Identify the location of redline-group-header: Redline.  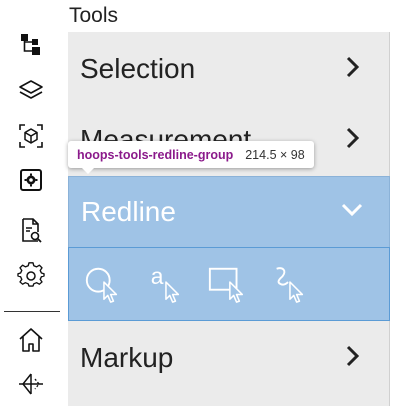
(229, 212).